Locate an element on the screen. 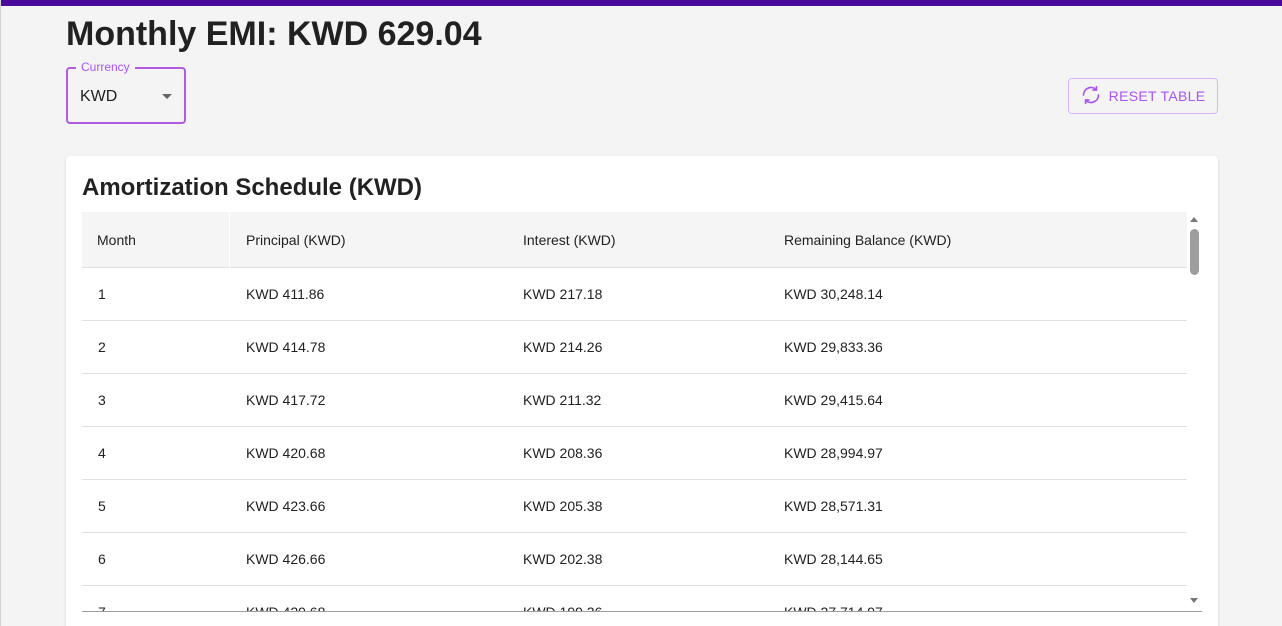 The image size is (1282, 626). table-scrollbar is located at coordinates (1194, 411).